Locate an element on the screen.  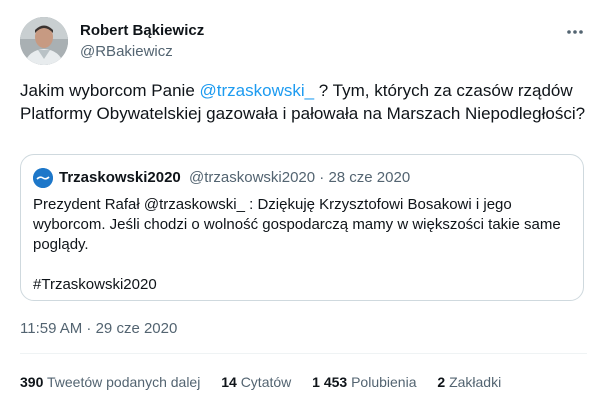
quoted-author-name: Trzaskowski2020 is located at coordinates (120, 177).